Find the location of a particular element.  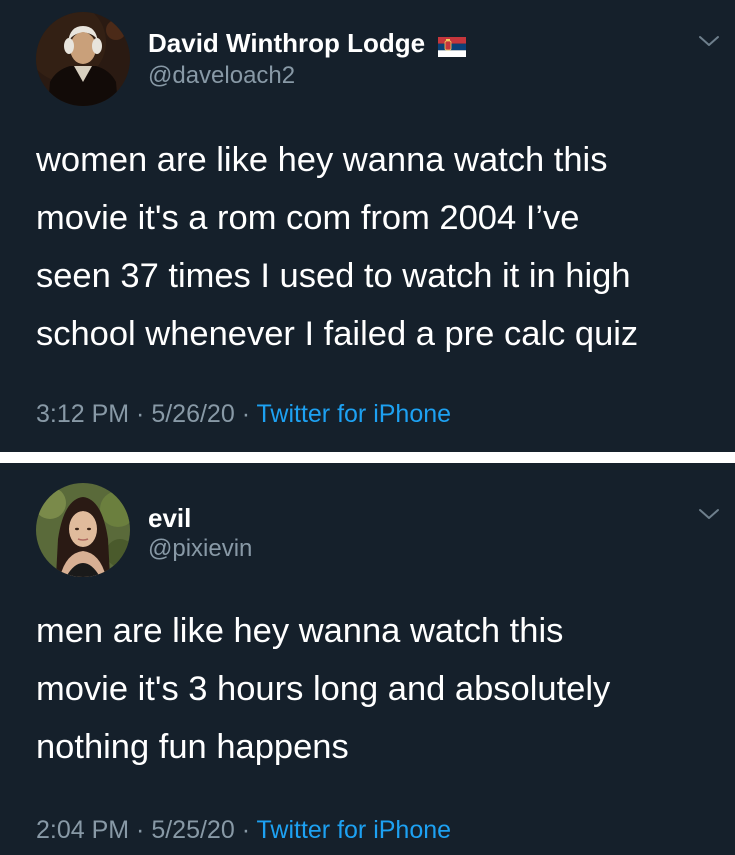

tweet-date: 5/25/20 is located at coordinates (192, 830).